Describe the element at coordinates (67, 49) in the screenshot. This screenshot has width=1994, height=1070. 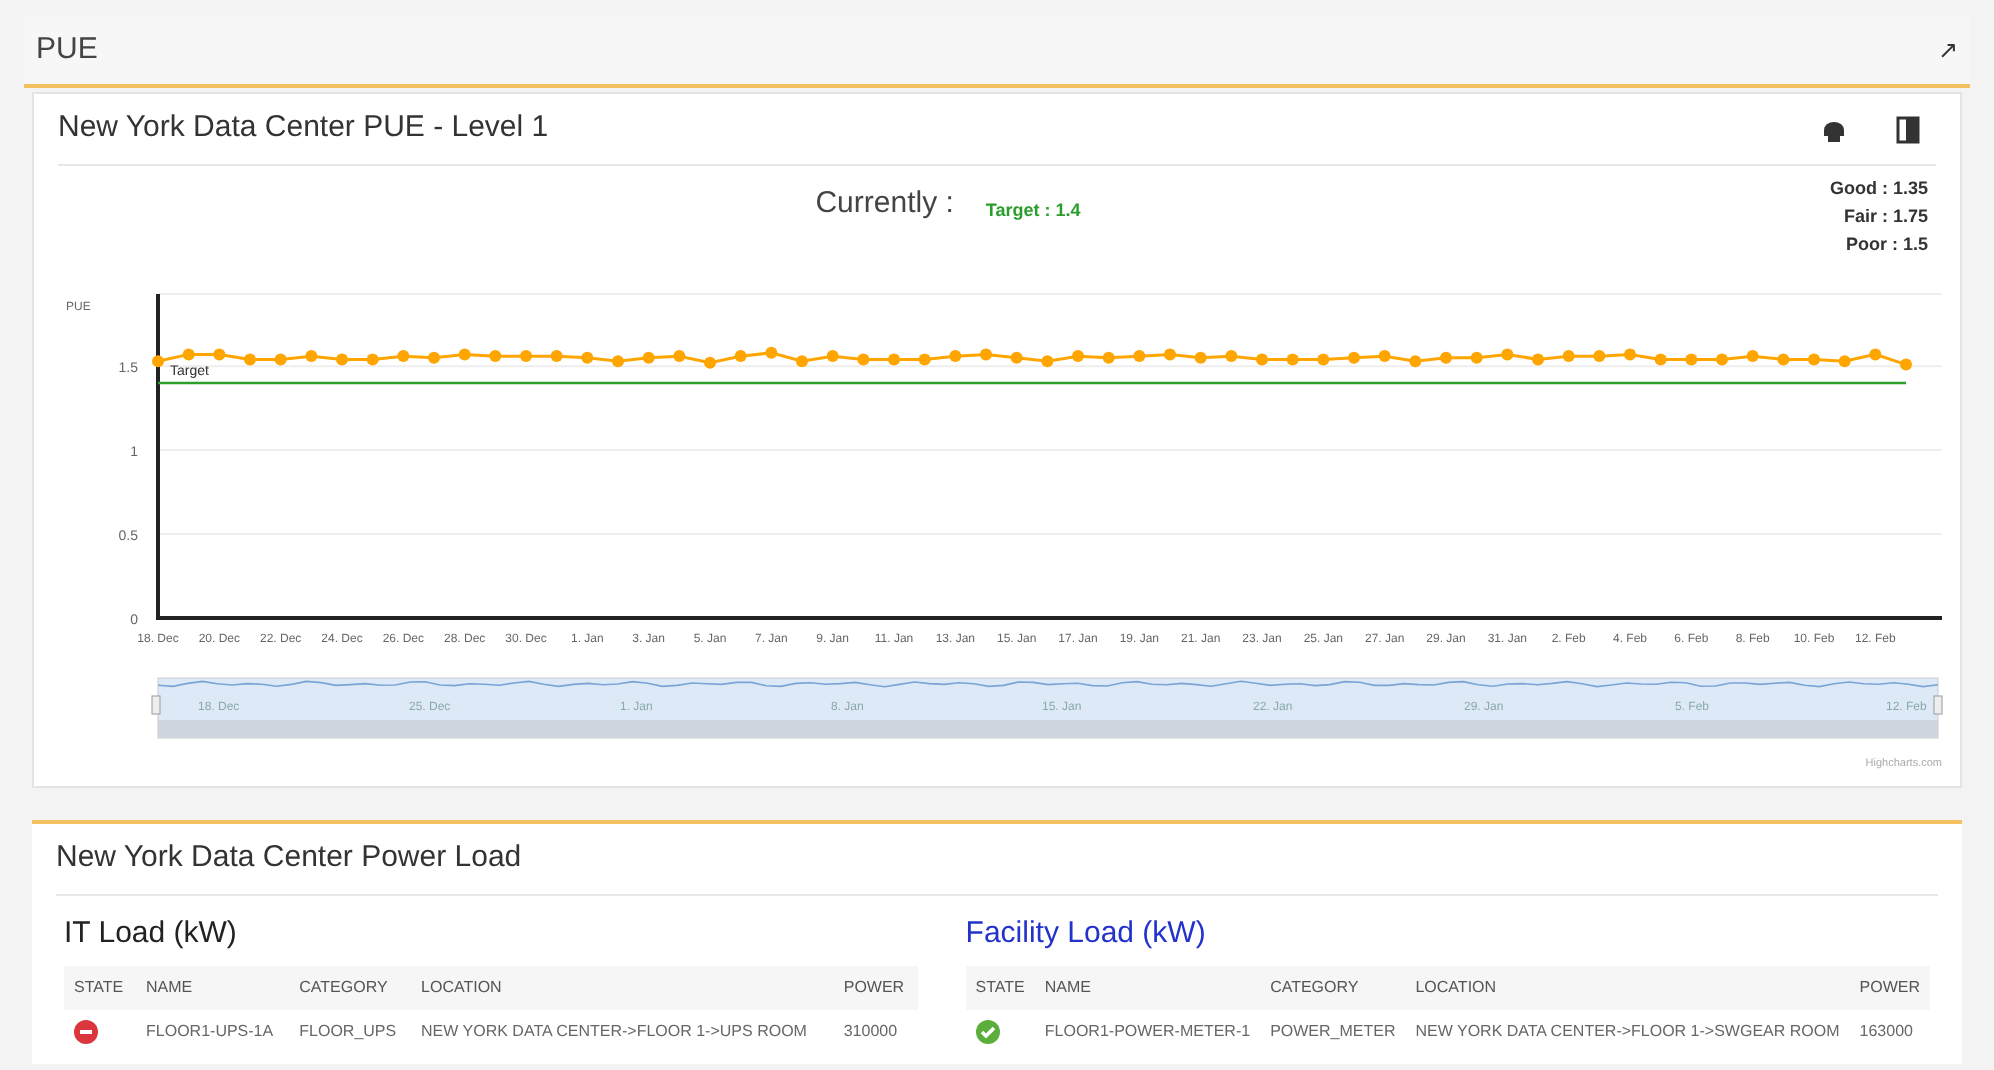
I see `panel-title: PUE` at that location.